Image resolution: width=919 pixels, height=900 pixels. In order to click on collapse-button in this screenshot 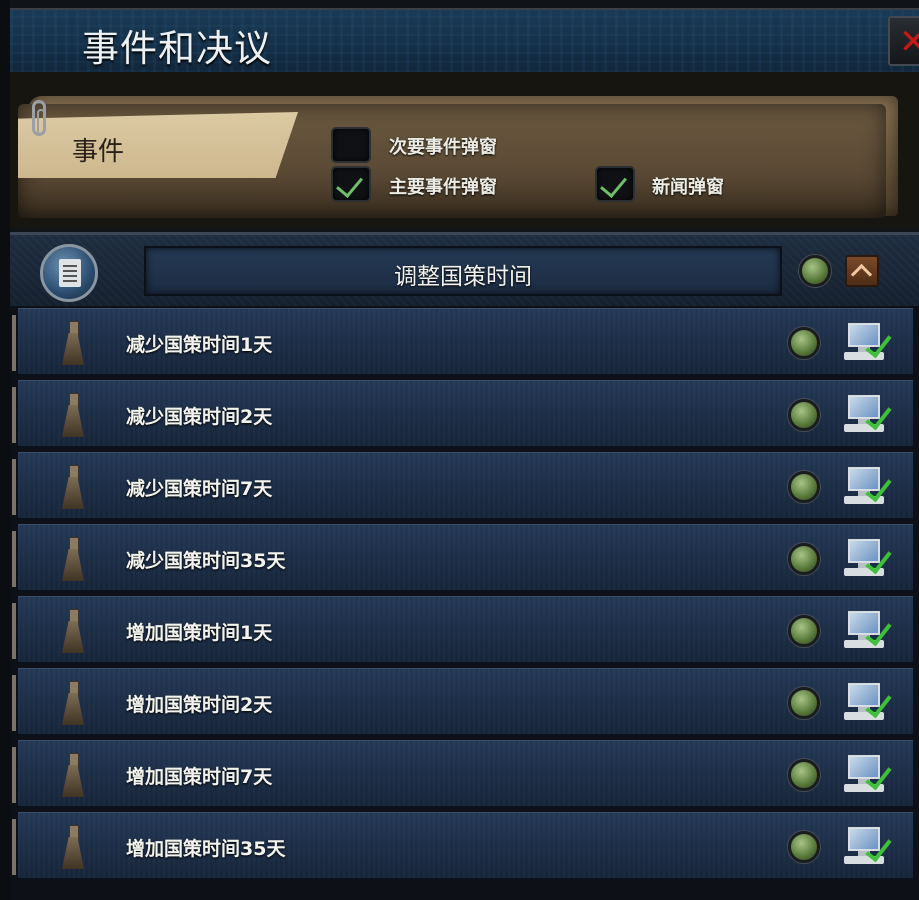, I will do `click(862, 271)`.